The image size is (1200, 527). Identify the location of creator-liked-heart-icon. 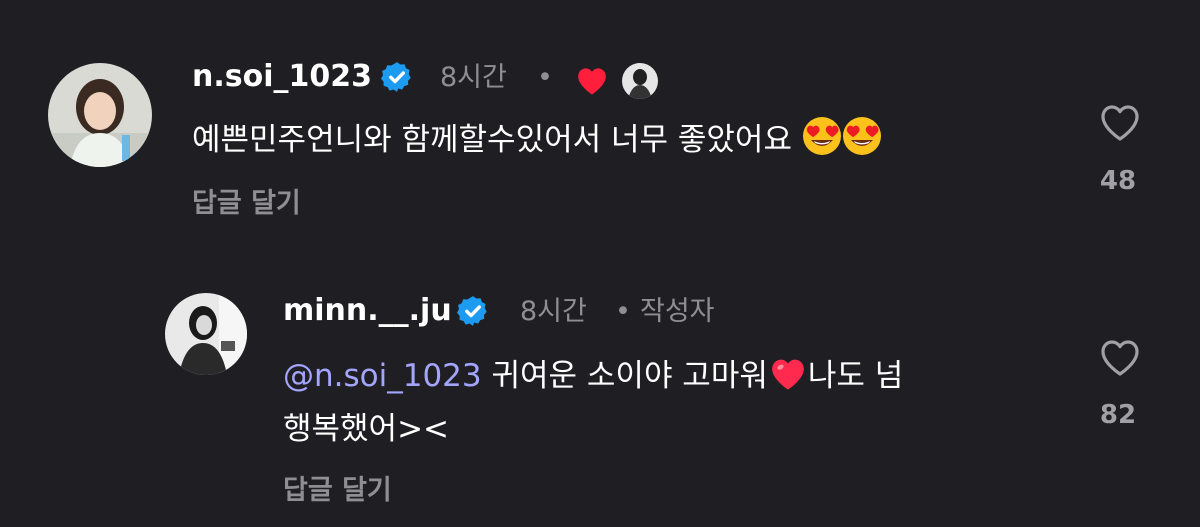
(592, 82).